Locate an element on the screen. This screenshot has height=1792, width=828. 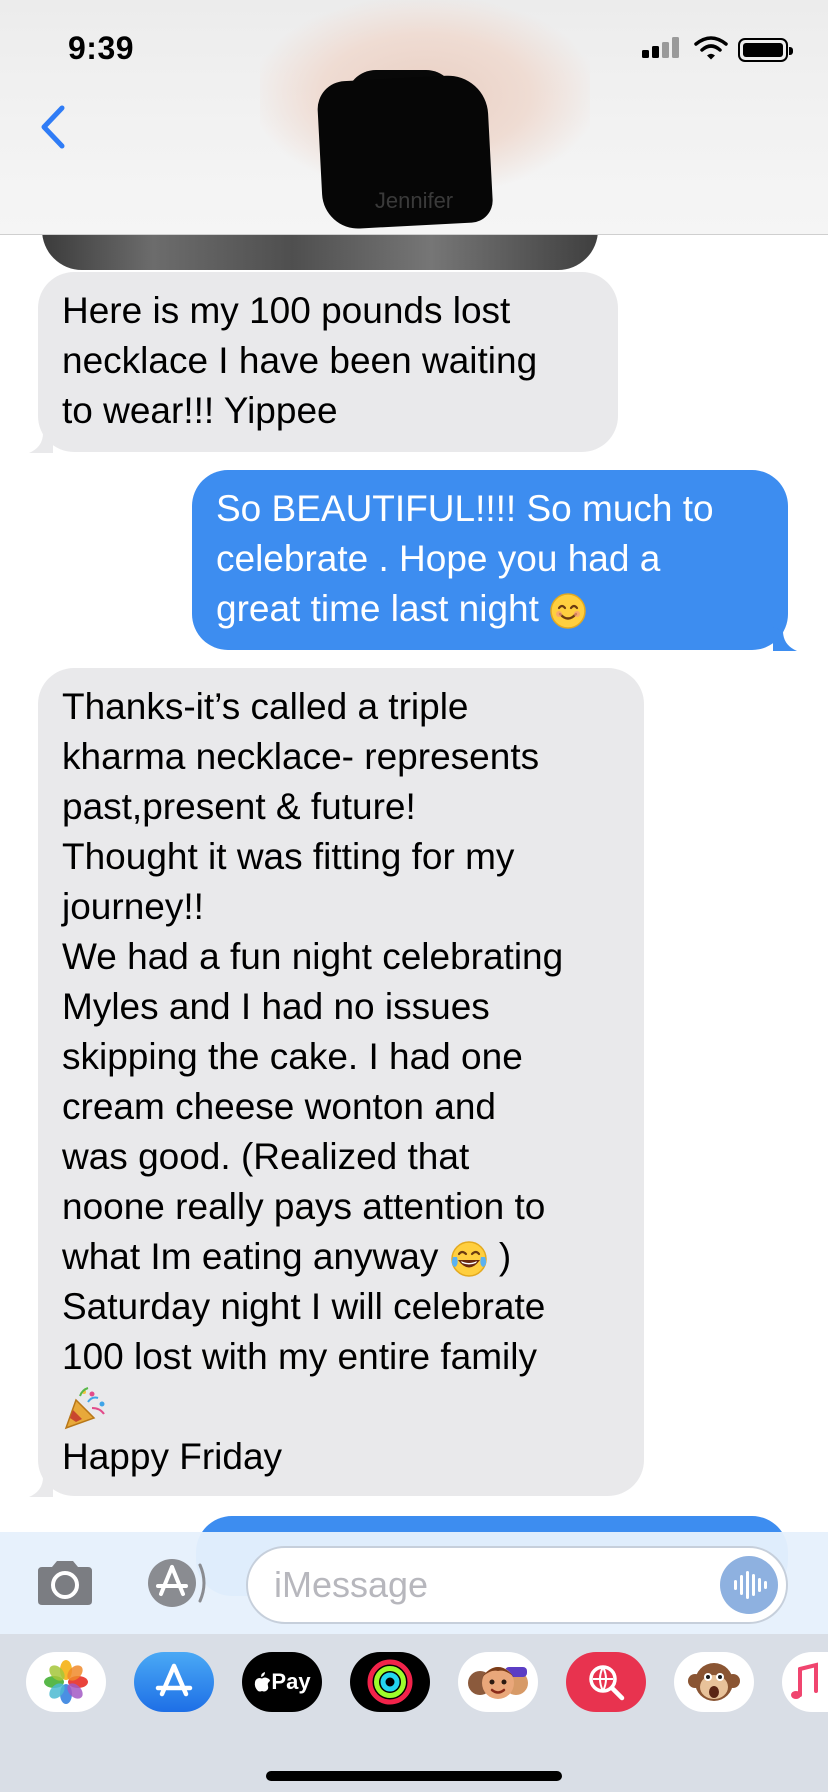
message-line: celebrate . Hope you had a is located at coordinates (438, 558).